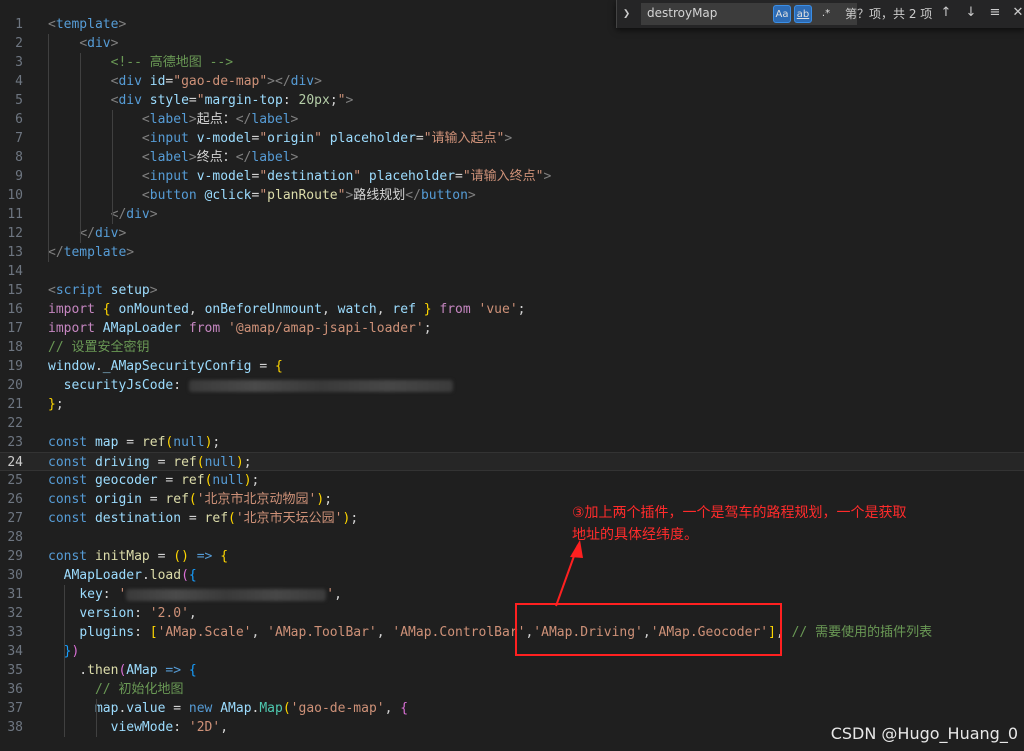 The height and width of the screenshot is (751, 1024). I want to click on code-line: 13 </template>, so click(512, 252).